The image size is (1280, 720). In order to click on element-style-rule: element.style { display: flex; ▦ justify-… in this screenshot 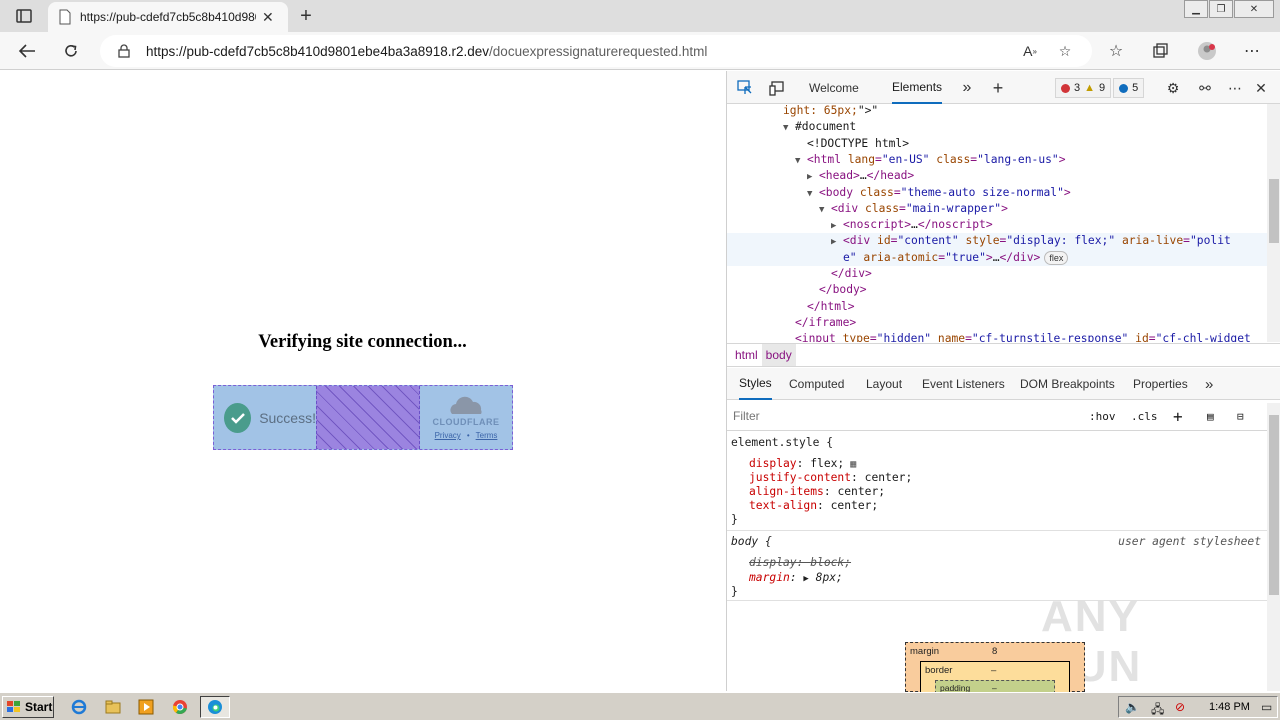, I will do `click(997, 481)`.